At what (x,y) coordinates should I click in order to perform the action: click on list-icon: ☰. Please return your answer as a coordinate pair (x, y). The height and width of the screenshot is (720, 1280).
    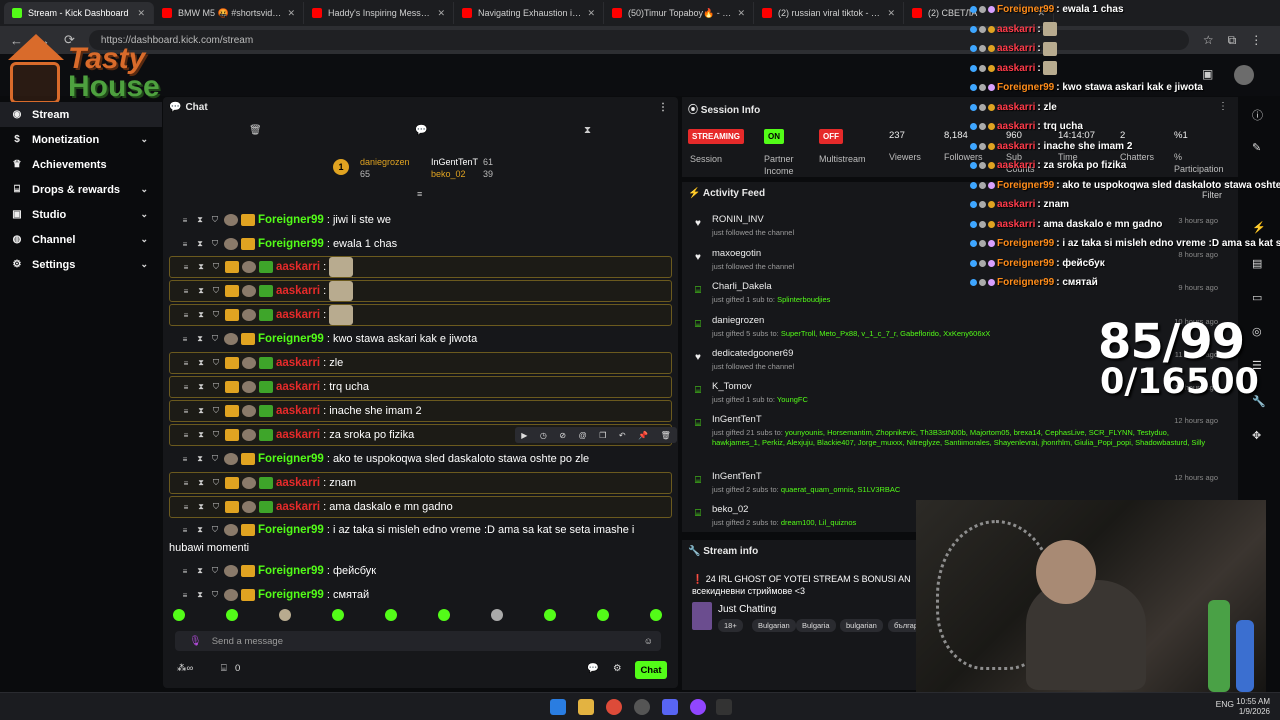
    Looking at the image, I should click on (1257, 365).